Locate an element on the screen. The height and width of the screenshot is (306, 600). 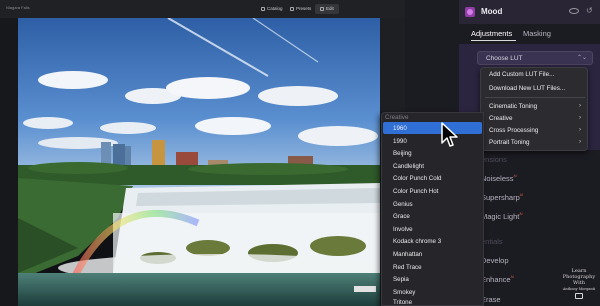
lut-option-tritone: Tritone is located at coordinates (402, 302).